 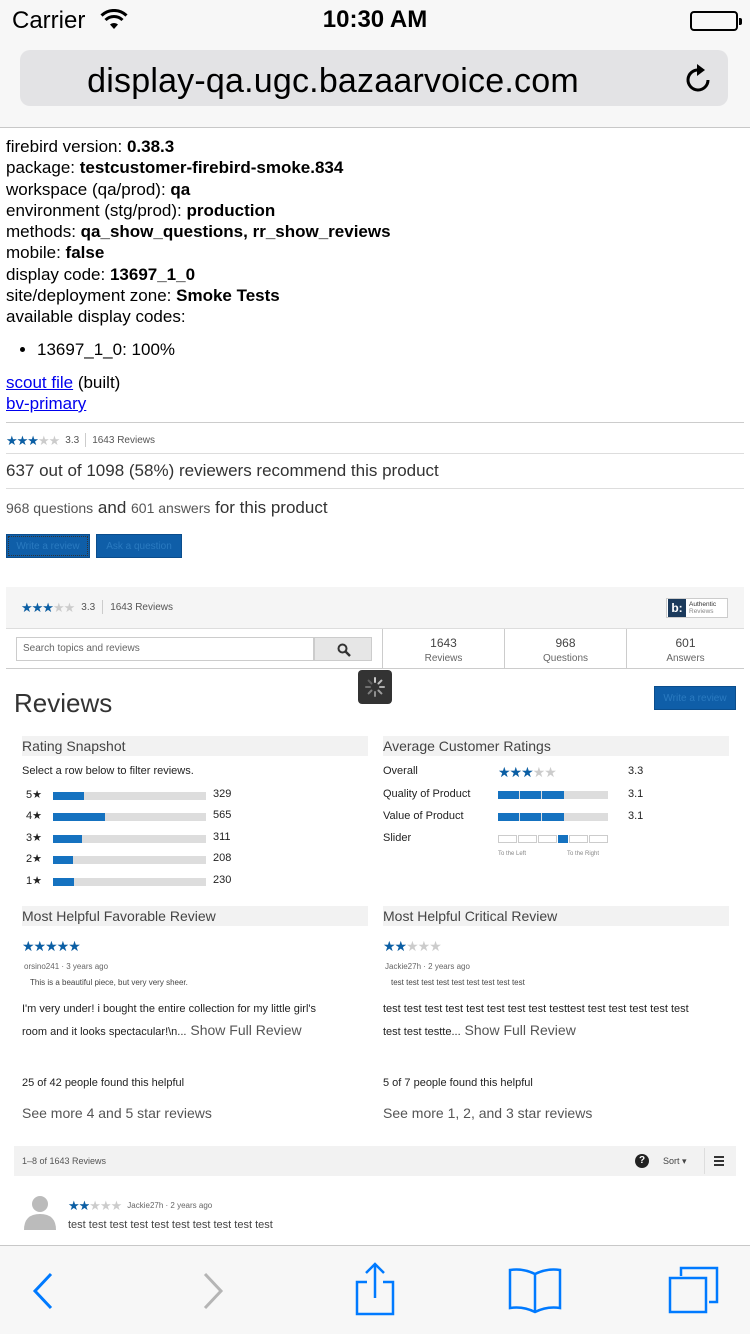 I want to click on share-icon, so click(x=375, y=1289).